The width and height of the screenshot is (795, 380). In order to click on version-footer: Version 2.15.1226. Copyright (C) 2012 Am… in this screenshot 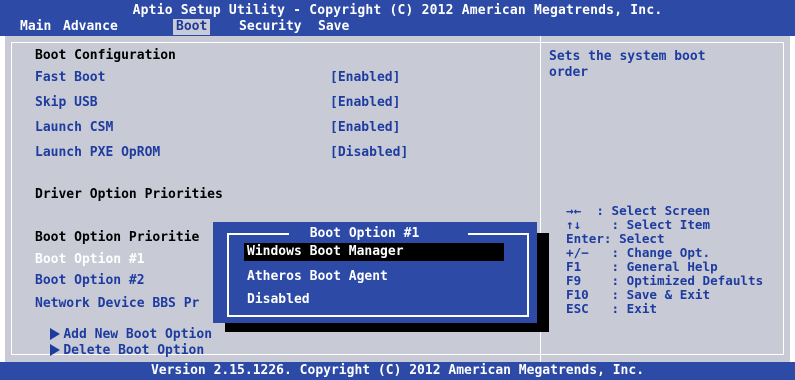, I will do `click(397, 371)`.